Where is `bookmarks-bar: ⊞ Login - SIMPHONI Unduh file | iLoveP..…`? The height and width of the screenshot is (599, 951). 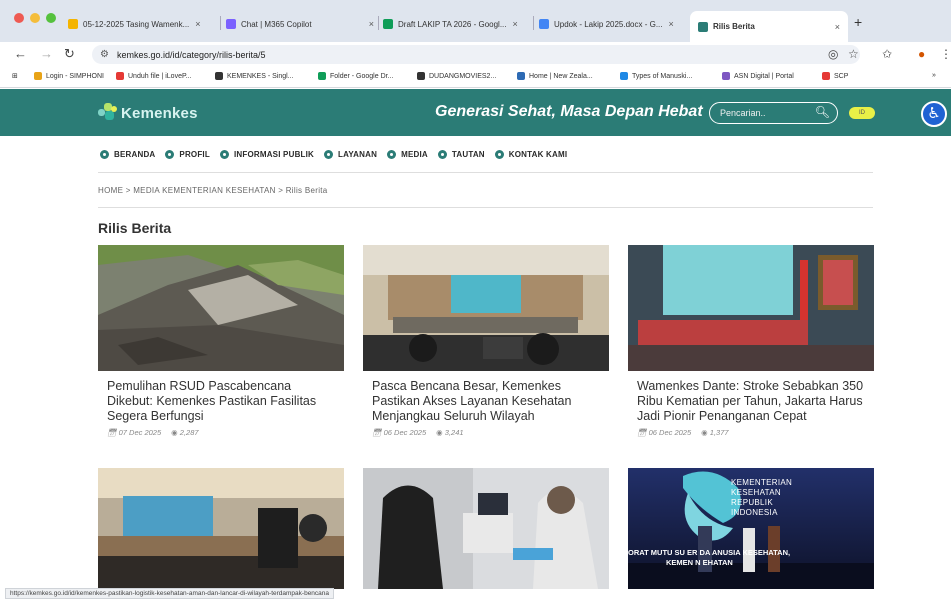
bookmarks-bar: ⊞ Login - SIMPHONI Unduh file | iLoveP..… is located at coordinates (475, 77).